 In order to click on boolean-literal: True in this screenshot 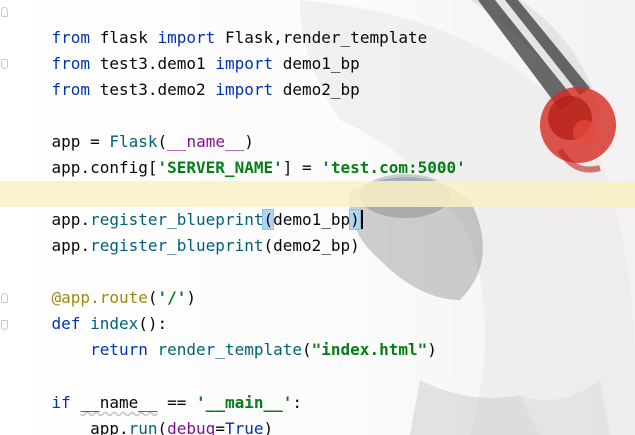, I will do `click(244, 427)`.